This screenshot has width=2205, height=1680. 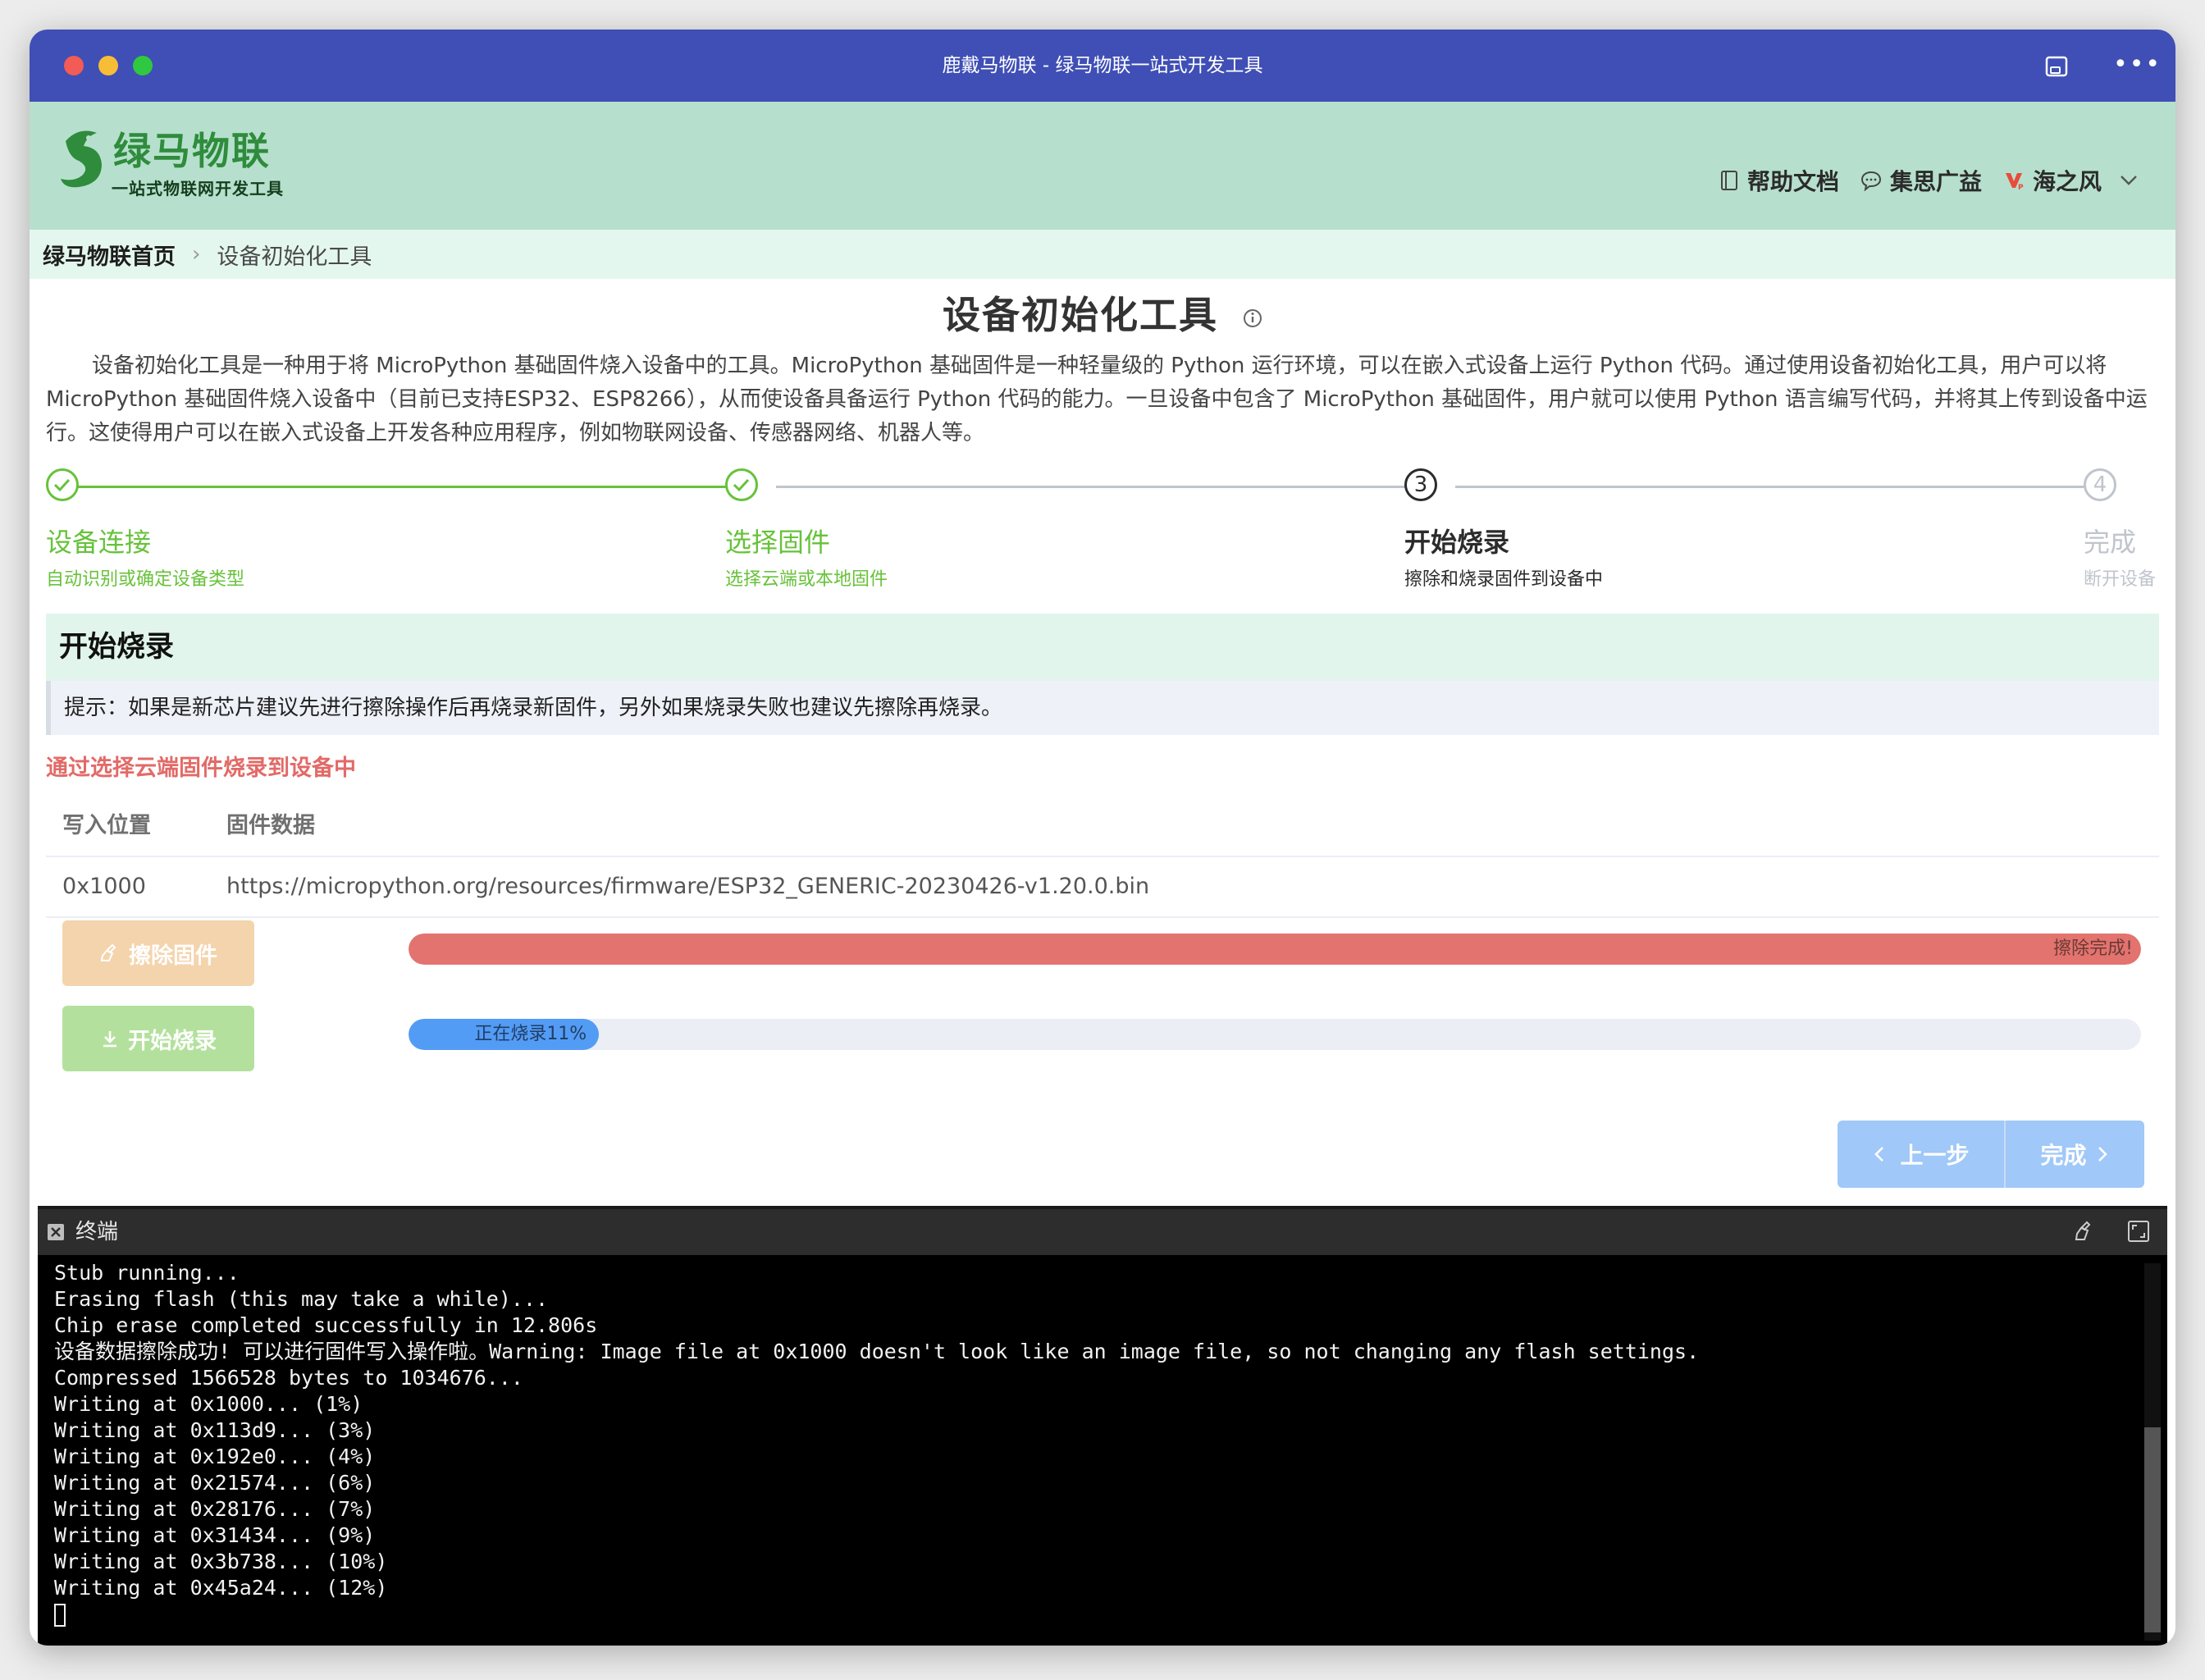 I want to click on fullscreen-icon, so click(x=2138, y=1231).